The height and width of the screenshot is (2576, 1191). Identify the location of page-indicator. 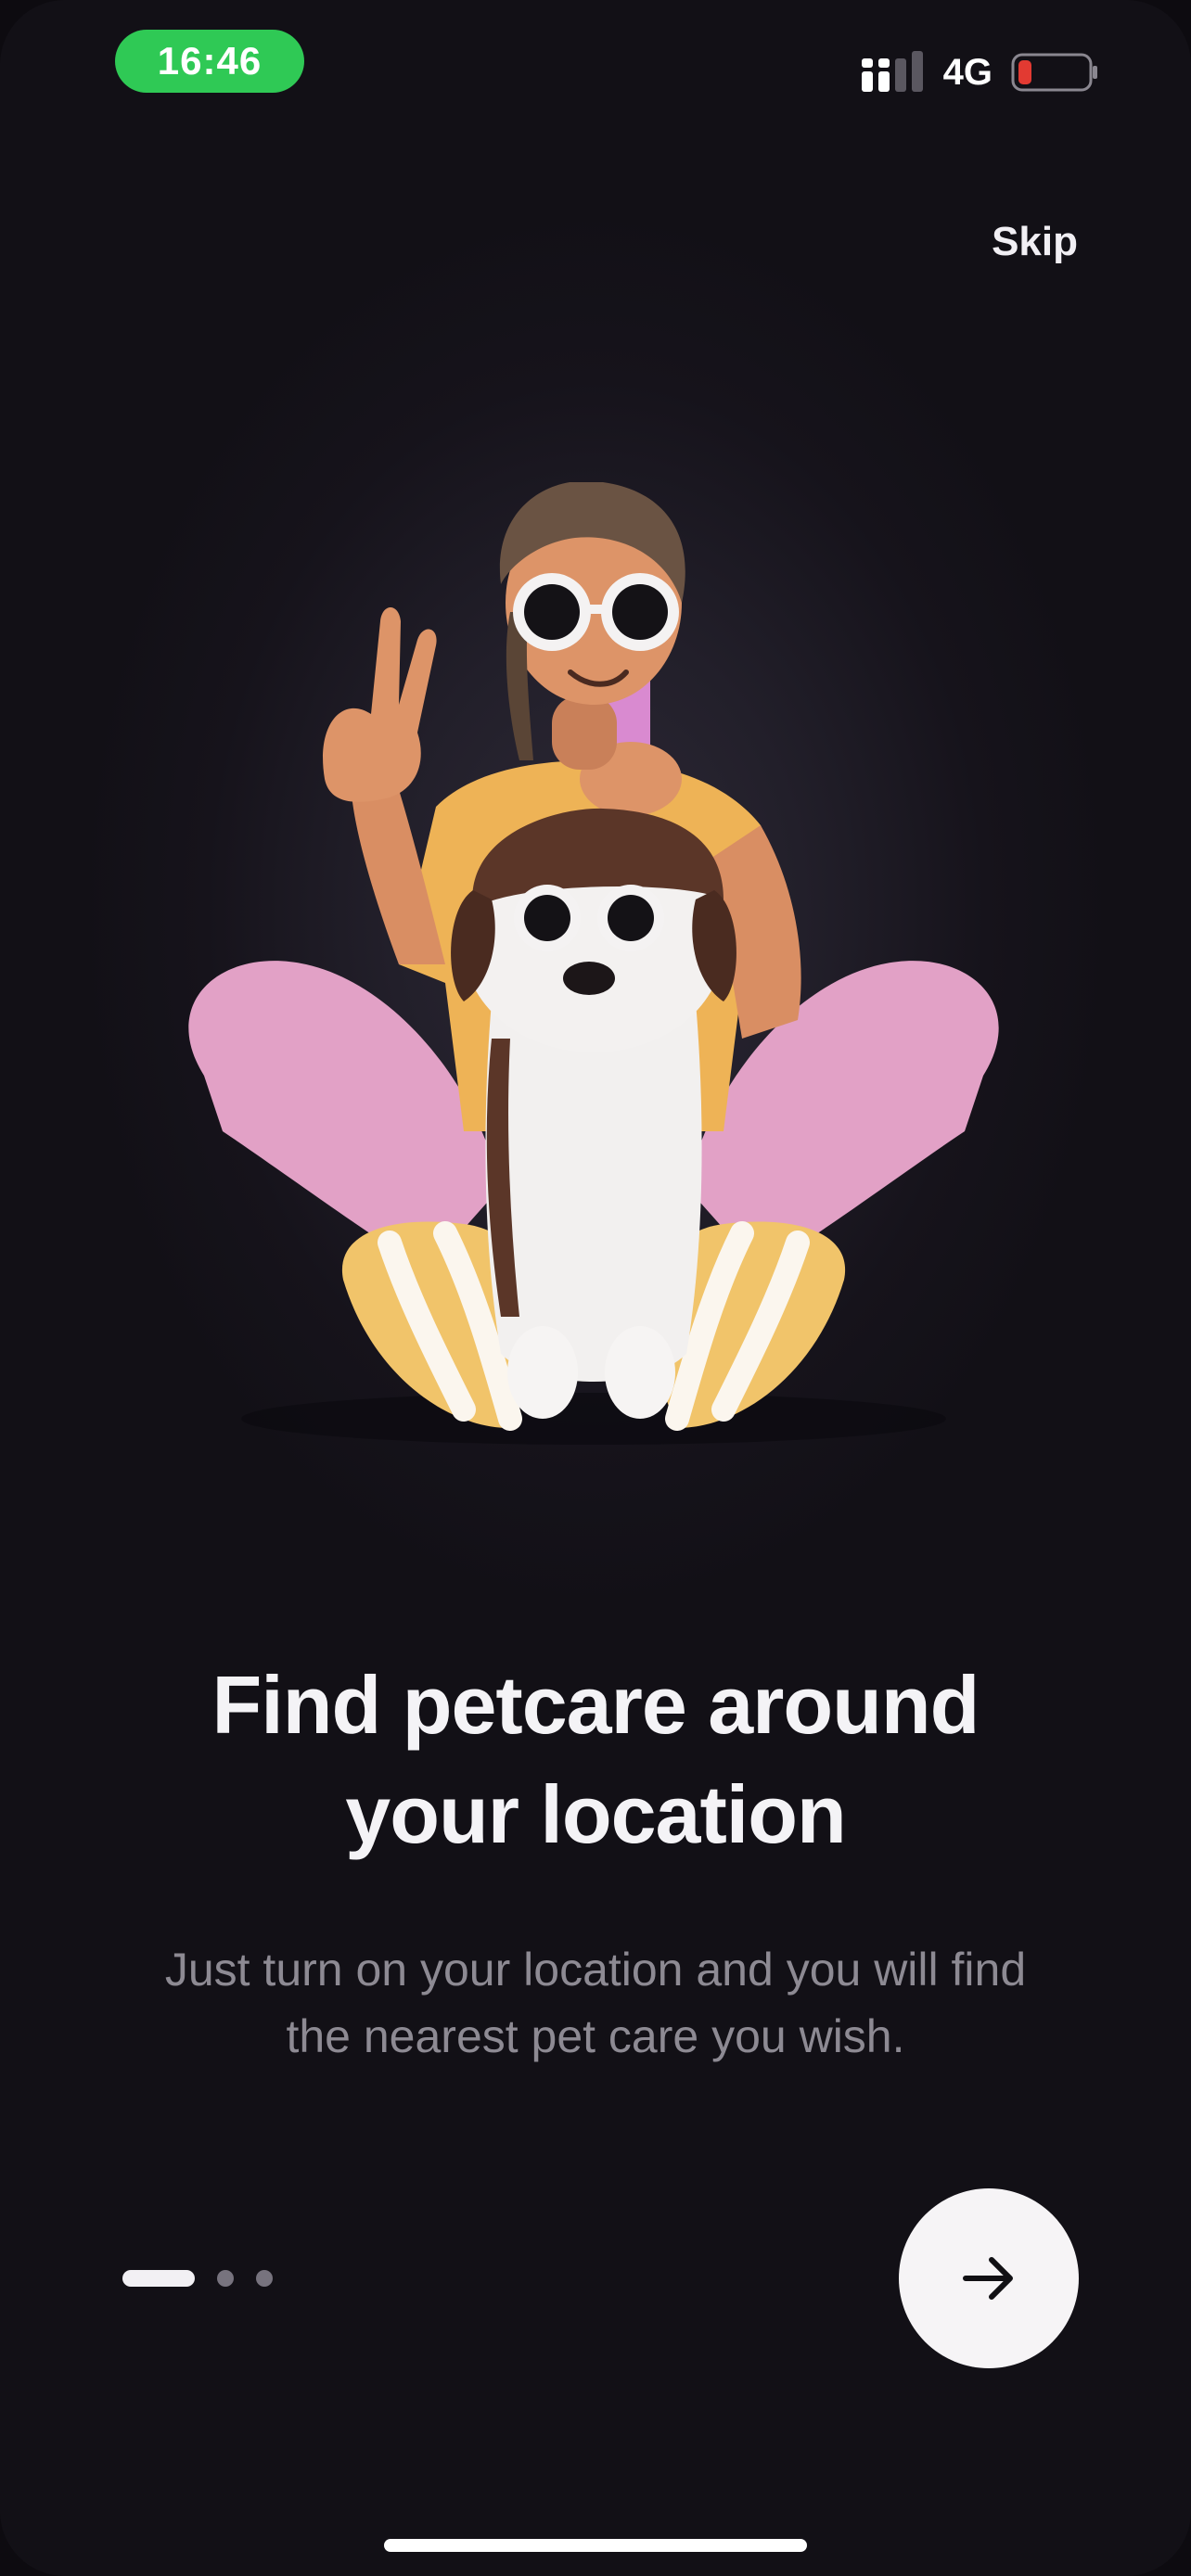
(197, 2278).